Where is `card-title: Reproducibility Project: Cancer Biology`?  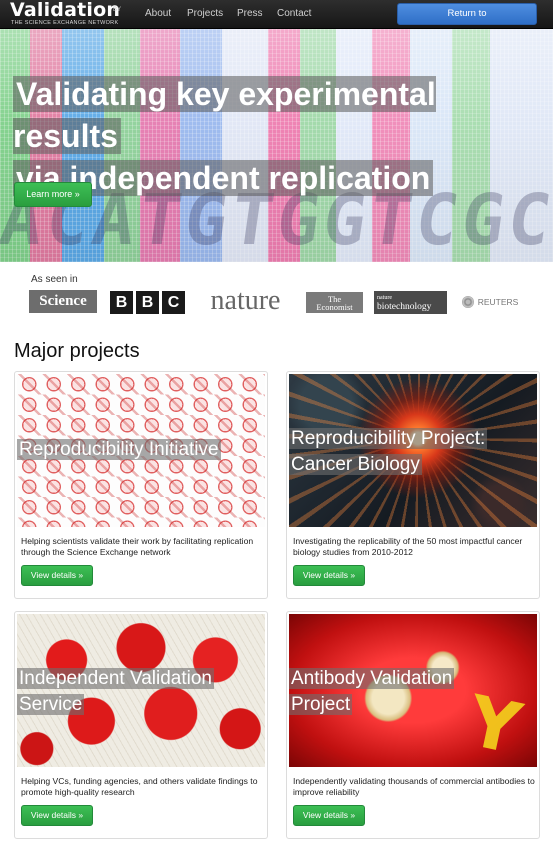 card-title: Reproducibility Project: Cancer Biology is located at coordinates (388, 452).